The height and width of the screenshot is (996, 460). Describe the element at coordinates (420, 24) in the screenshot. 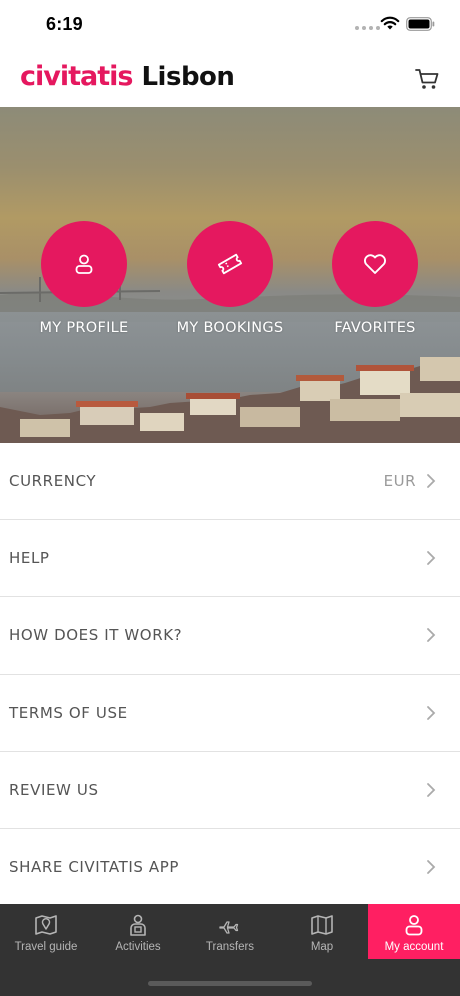

I see `battery-icon` at that location.